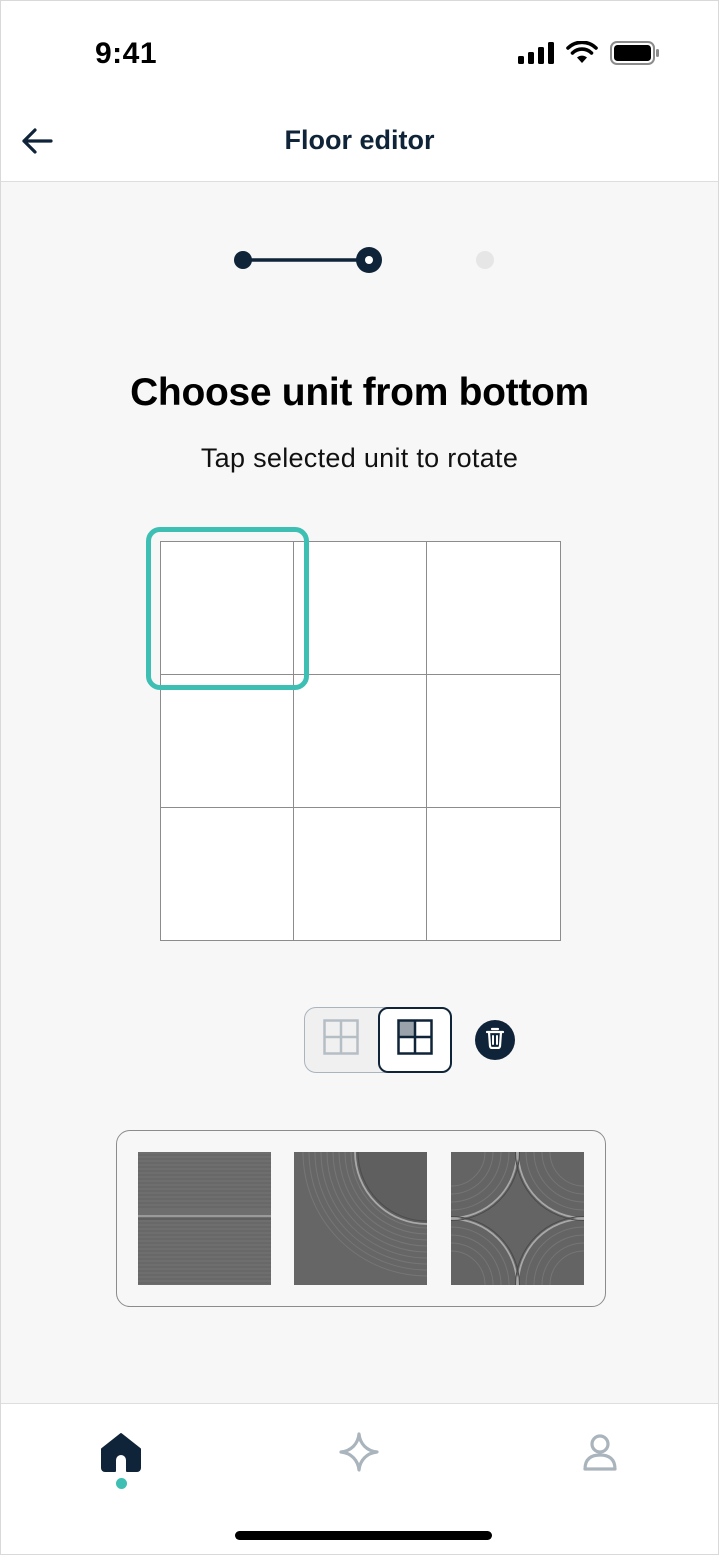 The height and width of the screenshot is (1555, 719). I want to click on nav-home, so click(121, 1454).